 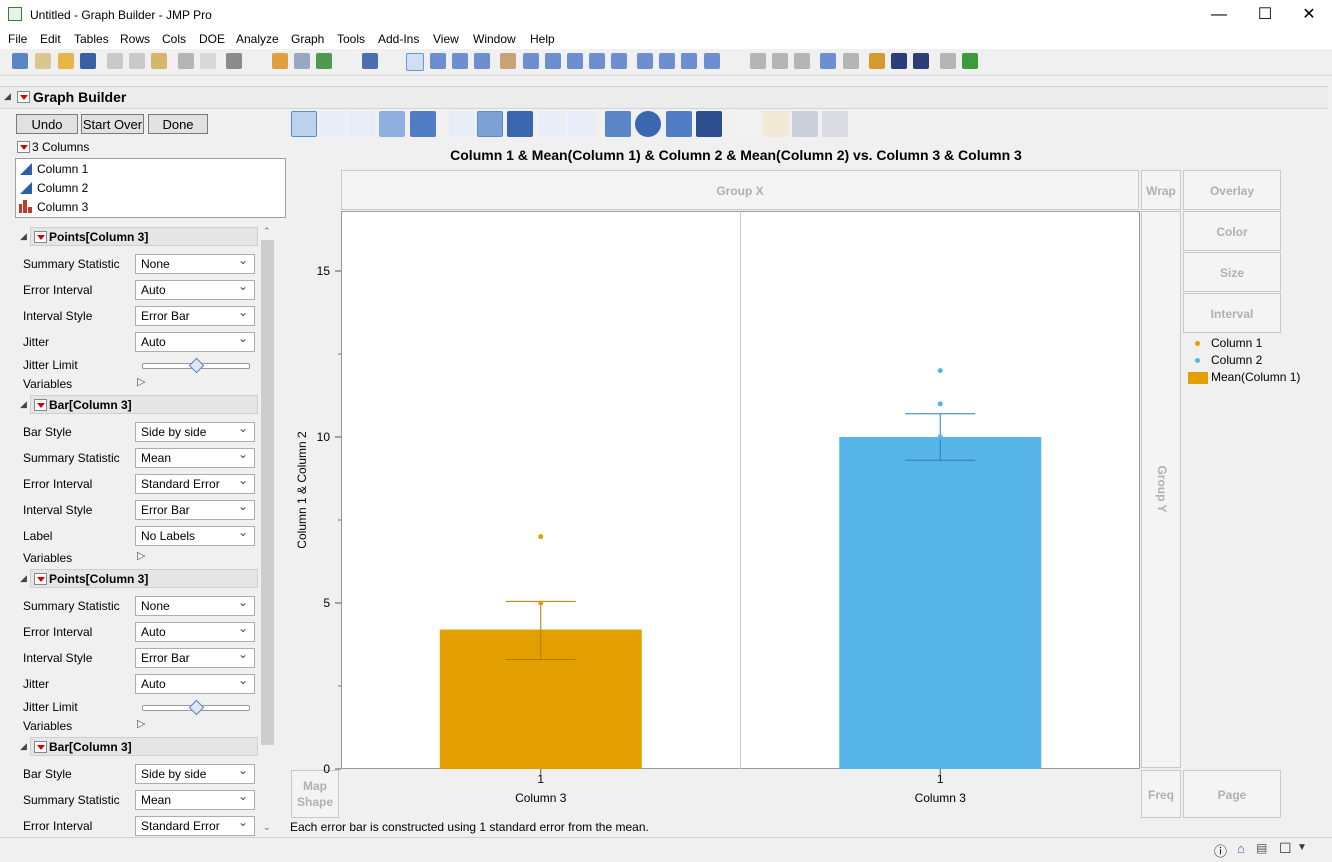 What do you see at coordinates (415, 62) in the screenshot?
I see `arrow-tool-icon` at bounding box center [415, 62].